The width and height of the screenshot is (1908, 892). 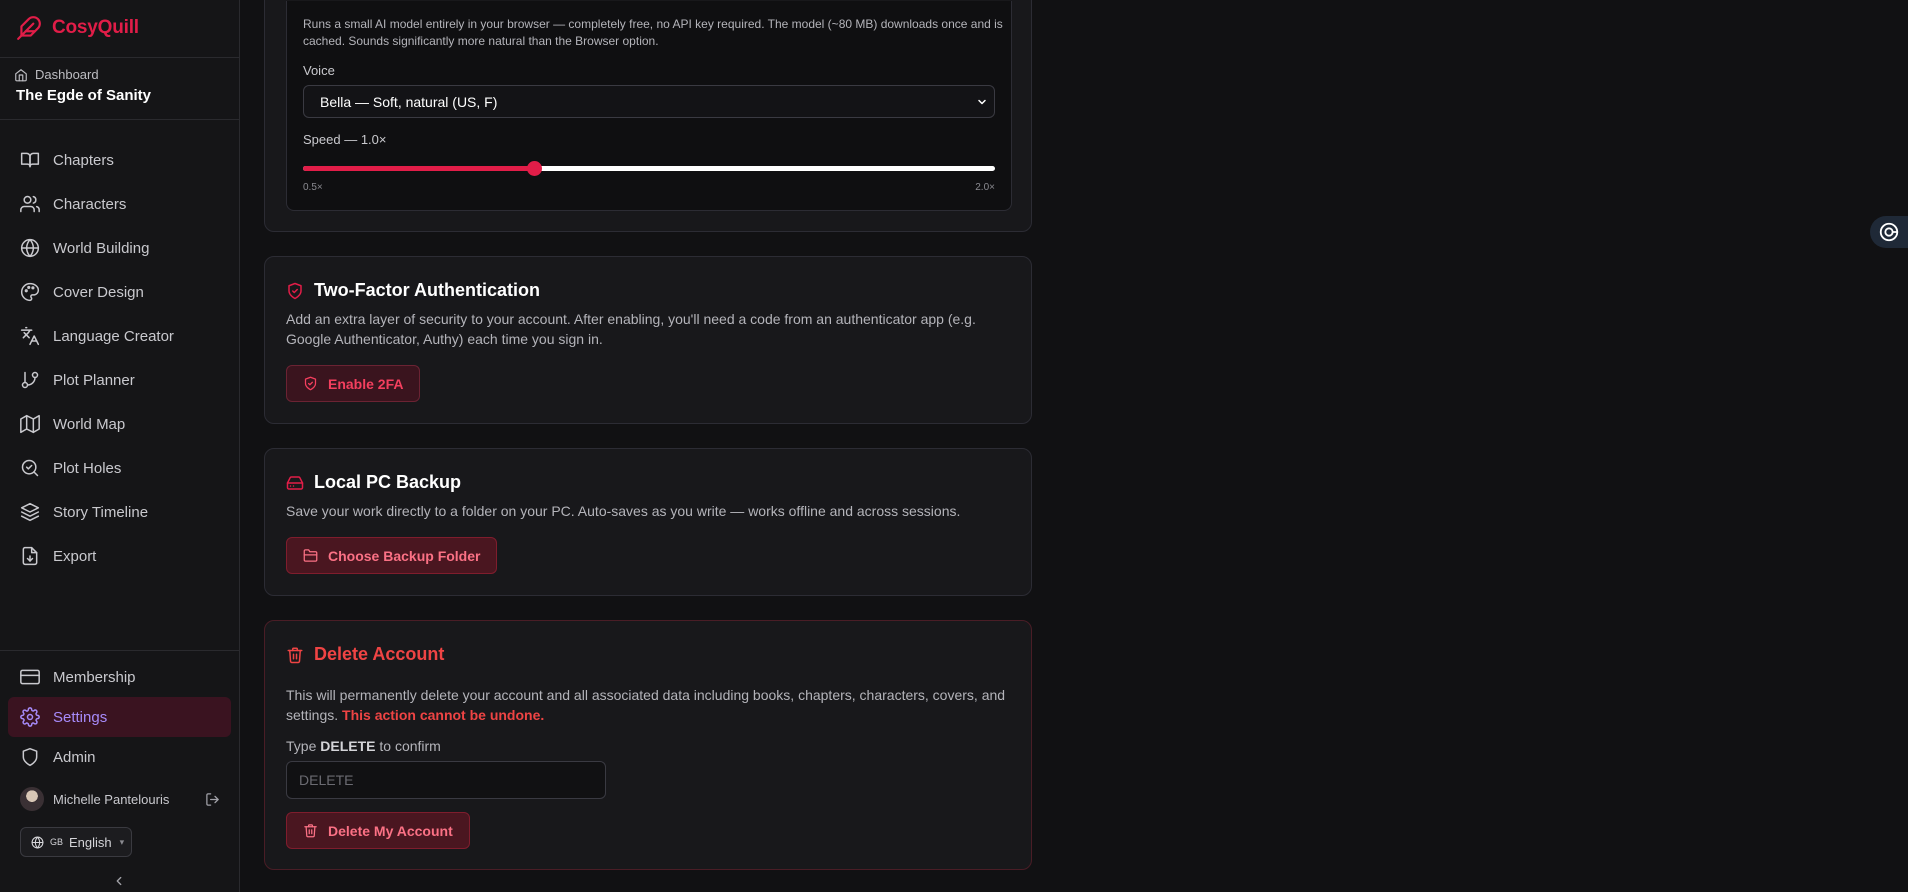 What do you see at coordinates (98, 292) in the screenshot?
I see `sidebar-item-label: Cover Design` at bounding box center [98, 292].